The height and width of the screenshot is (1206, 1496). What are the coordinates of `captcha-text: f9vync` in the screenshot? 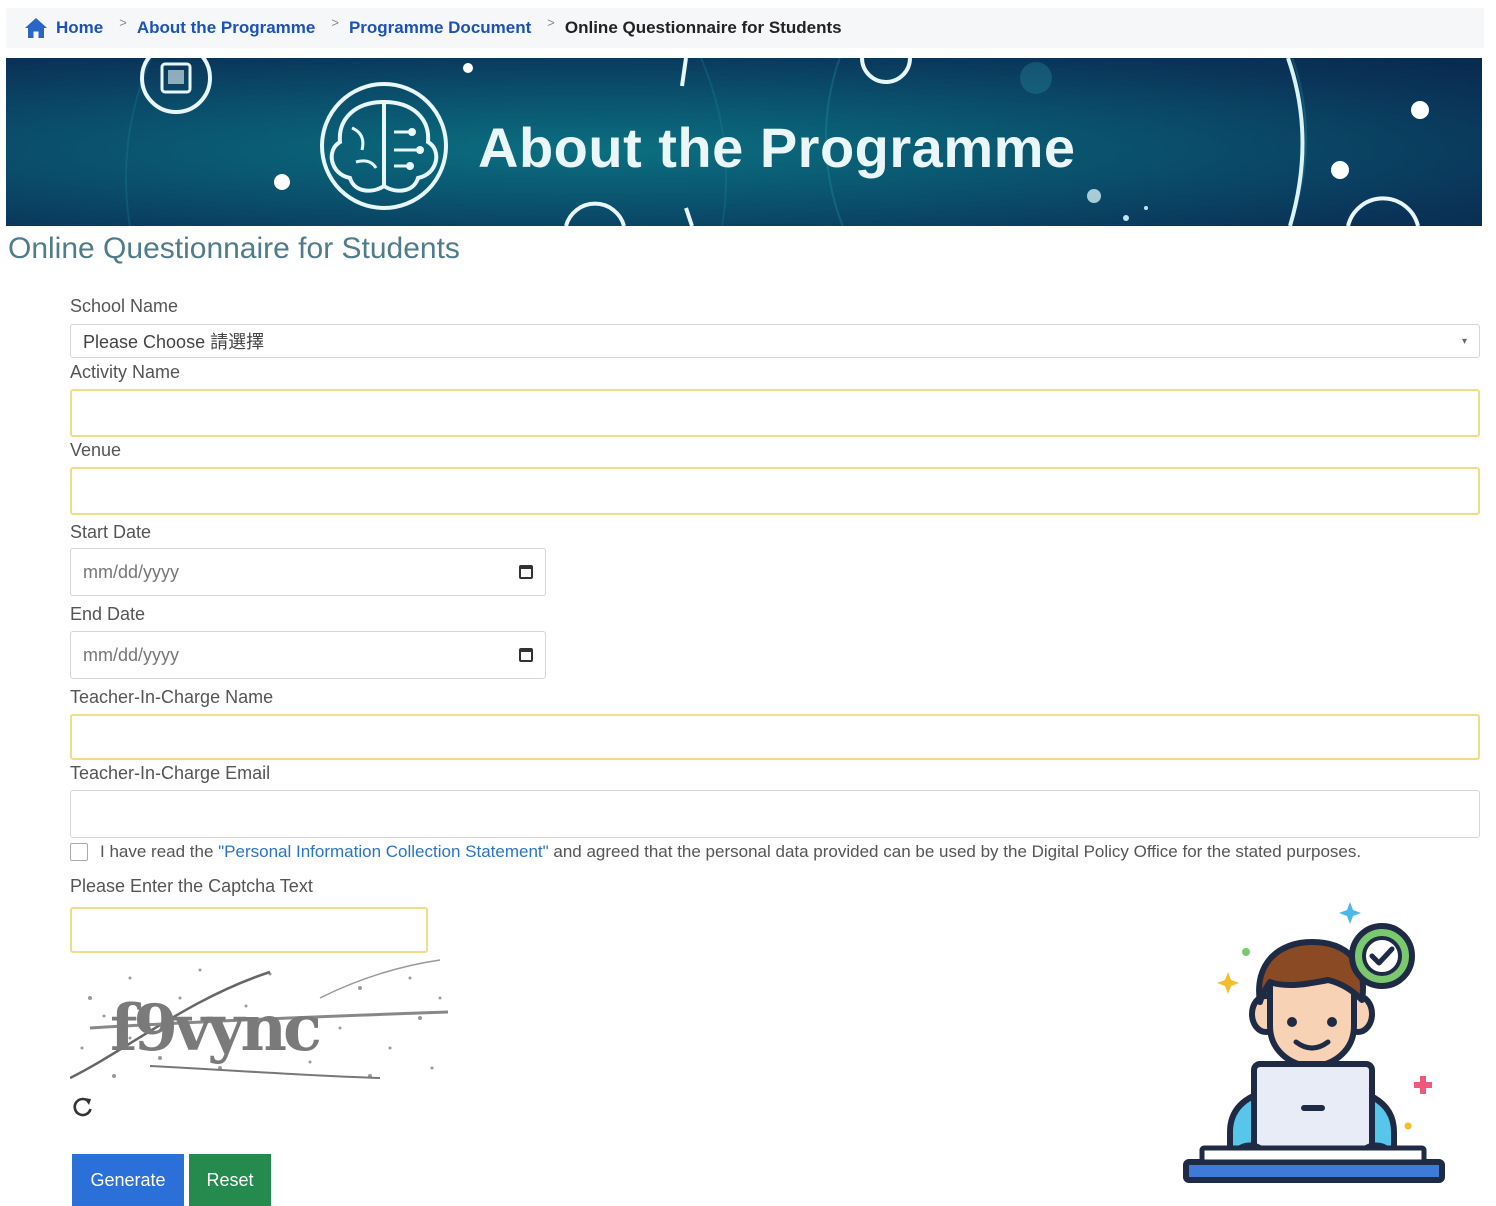 It's located at (215, 1028).